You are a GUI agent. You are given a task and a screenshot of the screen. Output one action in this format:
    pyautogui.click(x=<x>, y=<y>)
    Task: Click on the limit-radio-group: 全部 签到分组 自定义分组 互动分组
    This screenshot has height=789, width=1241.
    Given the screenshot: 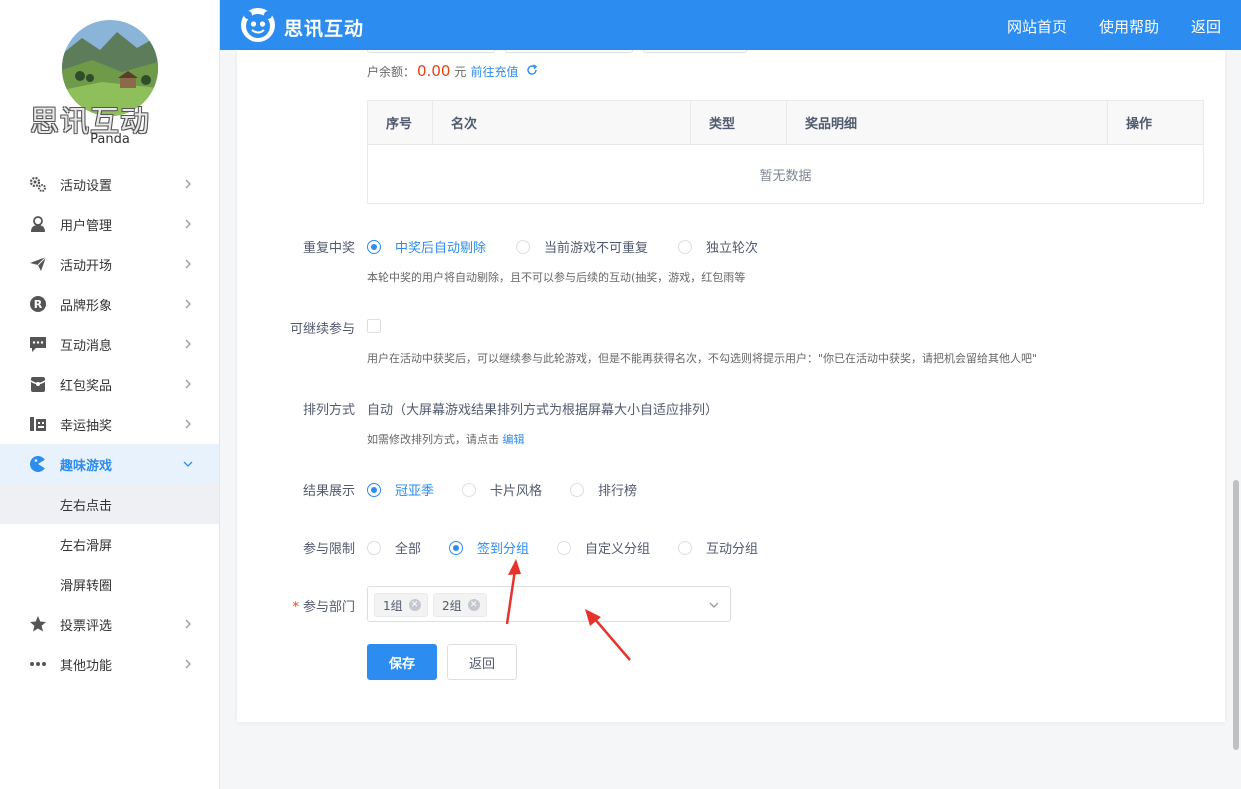 What is the action you would take?
    pyautogui.click(x=576, y=547)
    